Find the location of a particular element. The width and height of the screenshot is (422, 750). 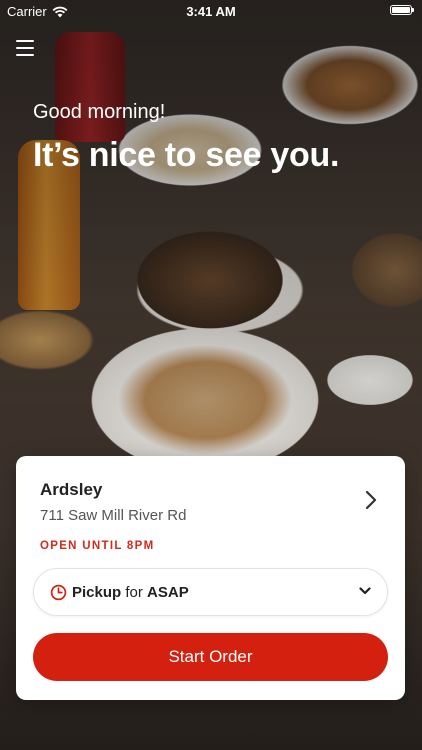

start-order-button: Start Order is located at coordinates (210, 657).